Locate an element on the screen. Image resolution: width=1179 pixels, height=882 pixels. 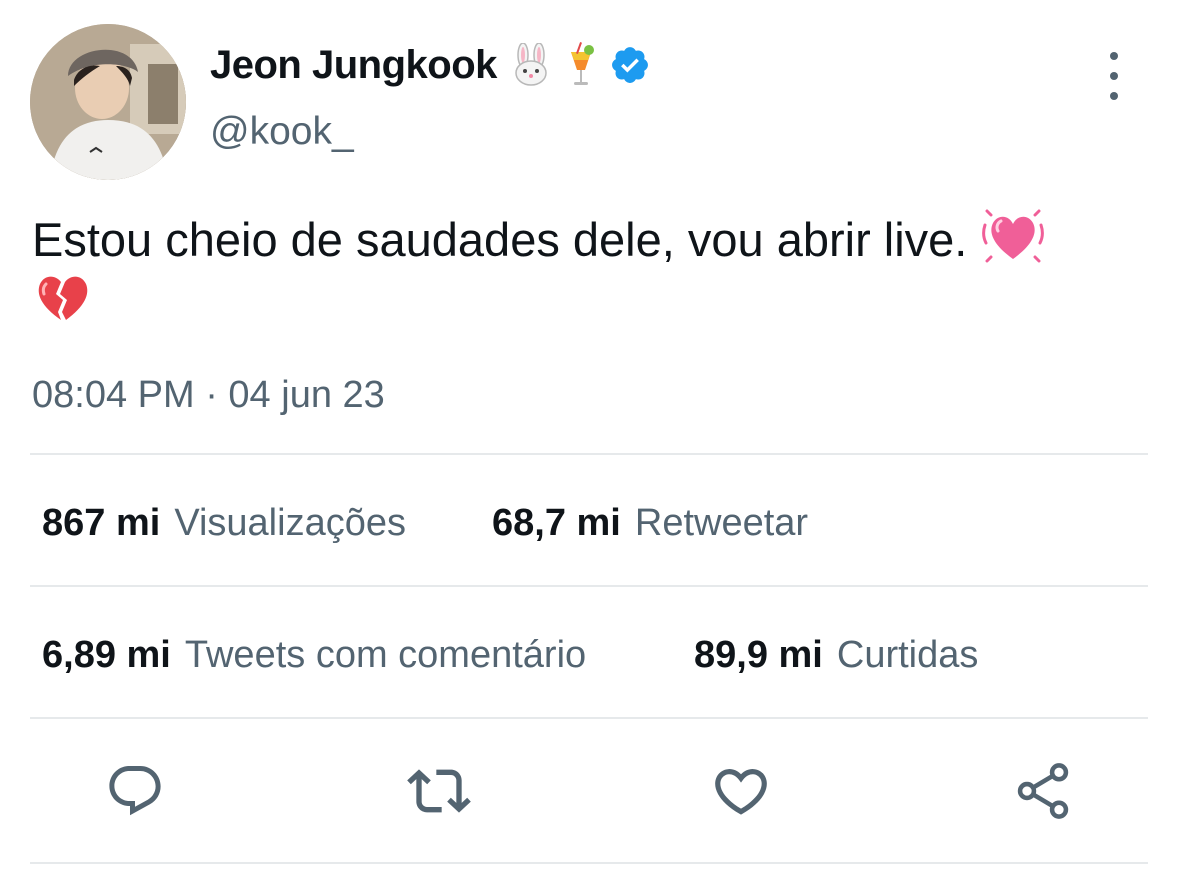
stat-retweets-label: Retweetar is located at coordinates (721, 523).